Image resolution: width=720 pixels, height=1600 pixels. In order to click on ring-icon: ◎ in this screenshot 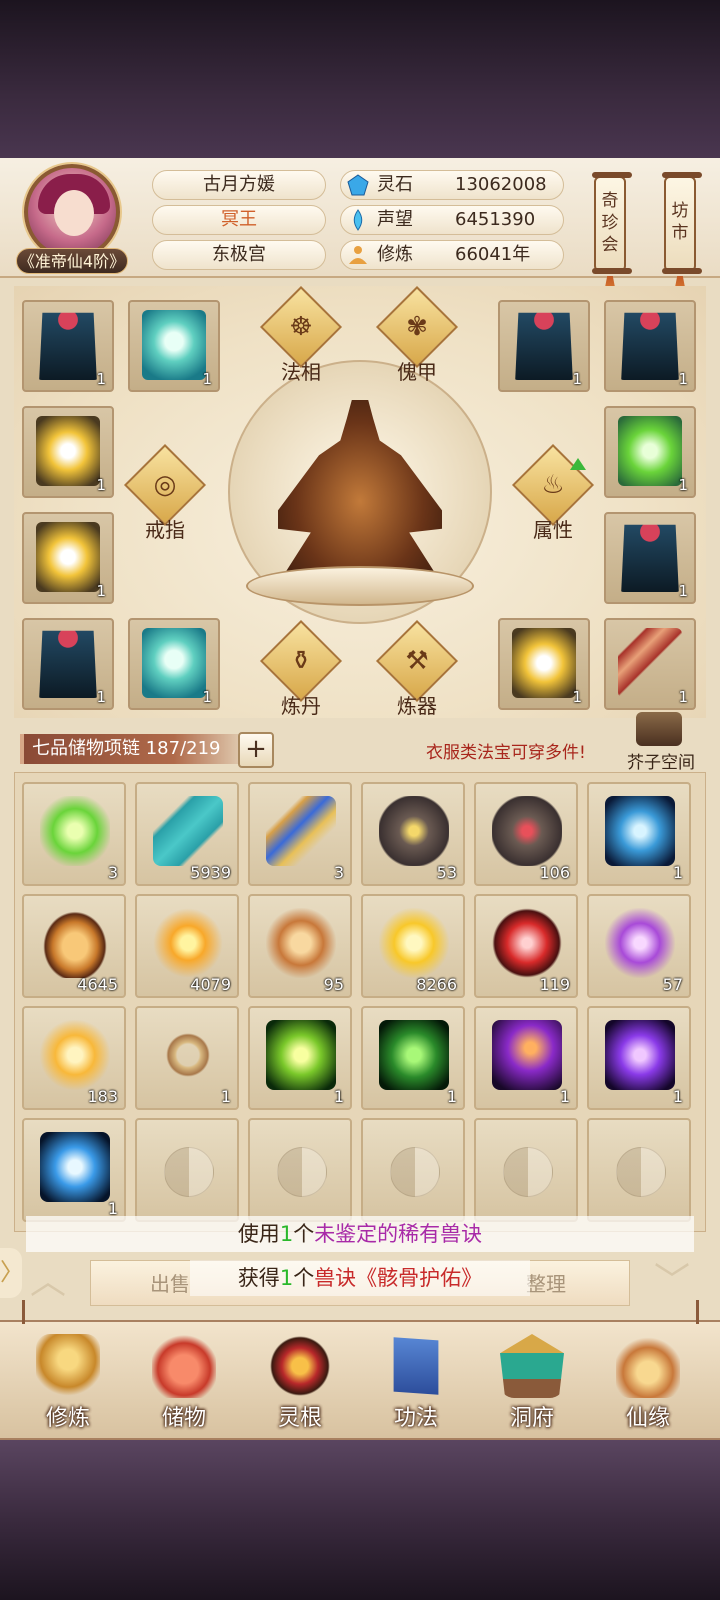, I will do `click(165, 485)`.